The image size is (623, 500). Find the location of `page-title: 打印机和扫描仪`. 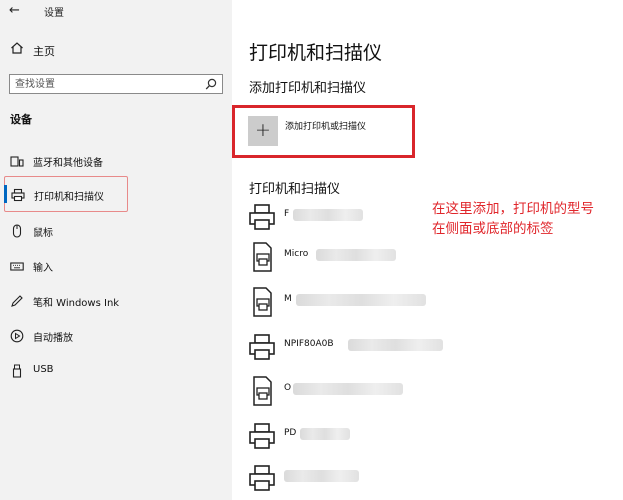

page-title: 打印机和扫描仪 is located at coordinates (316, 53).